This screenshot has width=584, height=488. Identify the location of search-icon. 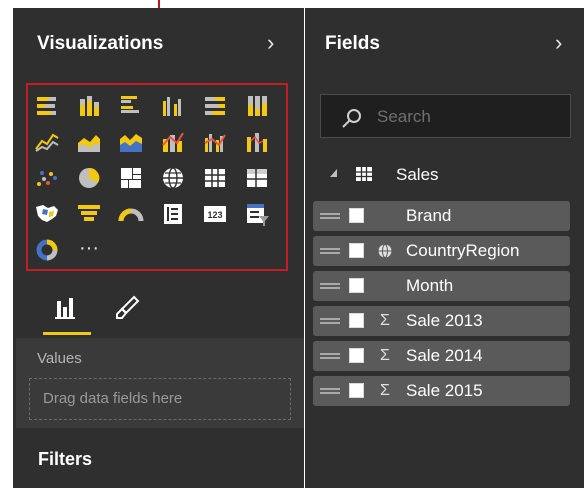
(351, 118).